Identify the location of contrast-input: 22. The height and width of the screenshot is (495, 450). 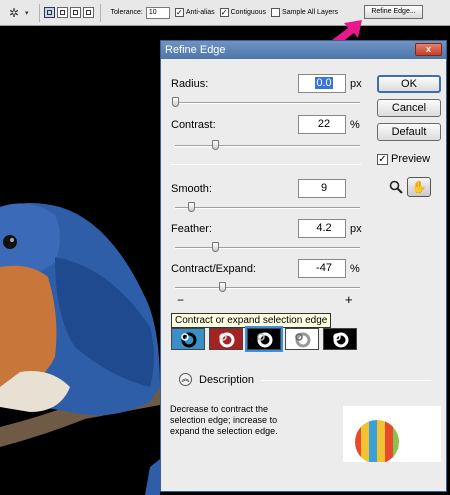
(322, 124).